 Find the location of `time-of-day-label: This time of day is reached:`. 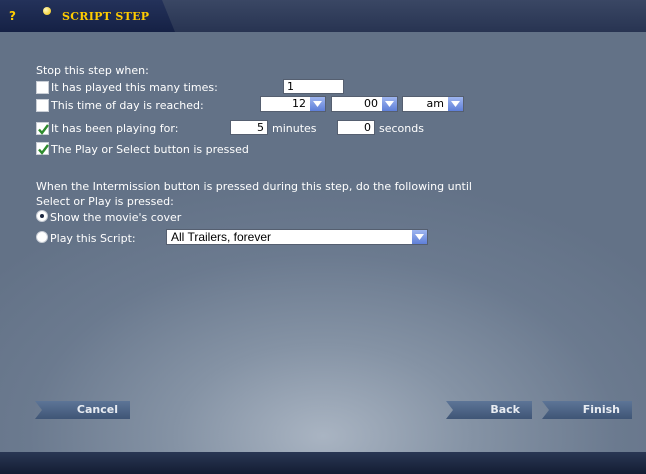

time-of-day-label: This time of day is reached: is located at coordinates (127, 105).